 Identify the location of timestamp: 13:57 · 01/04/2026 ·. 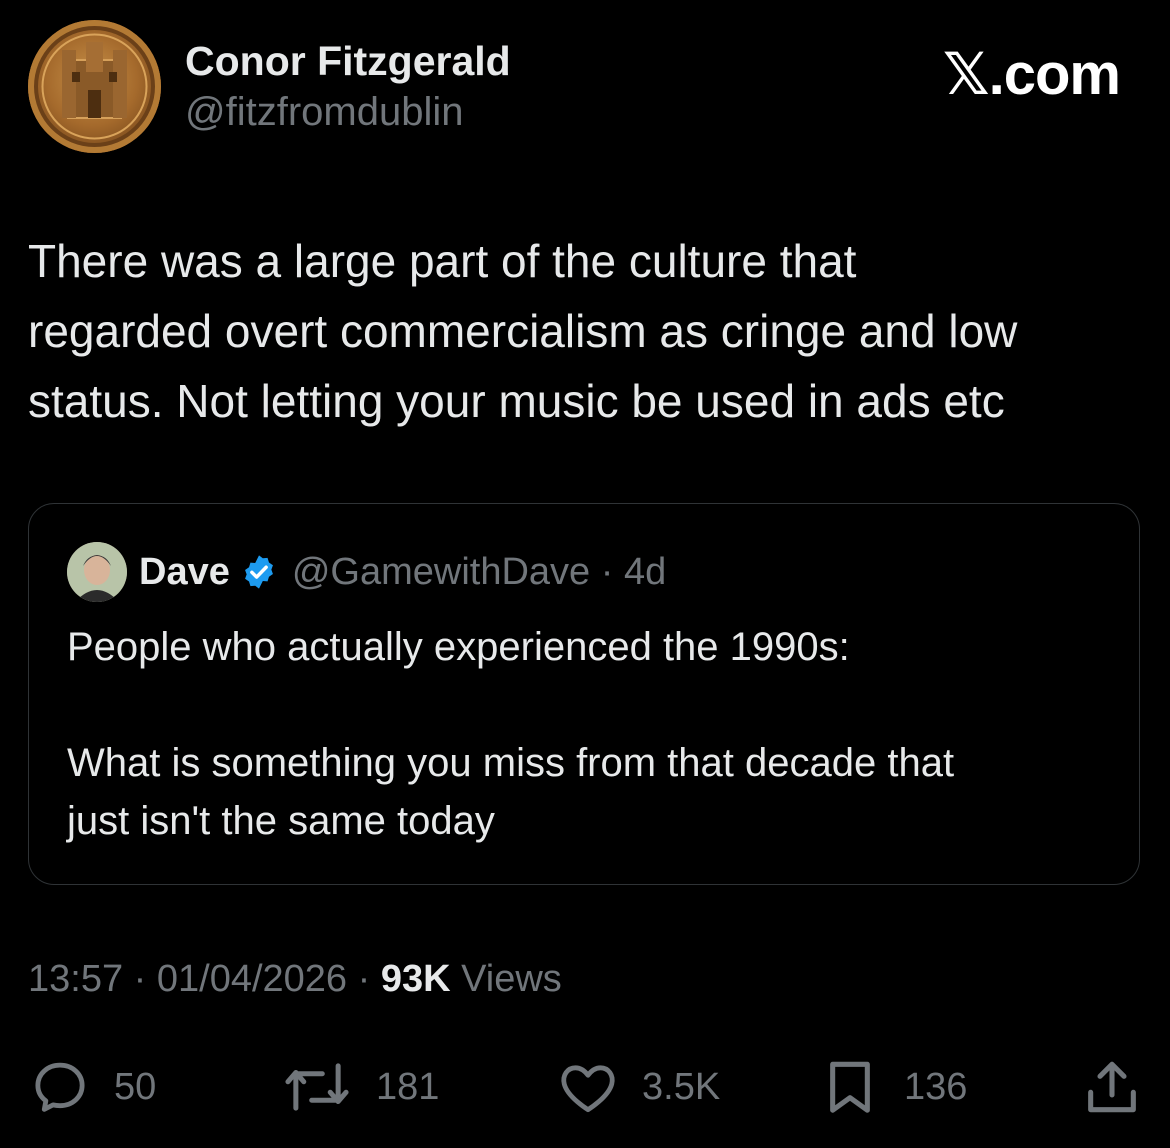
(204, 979).